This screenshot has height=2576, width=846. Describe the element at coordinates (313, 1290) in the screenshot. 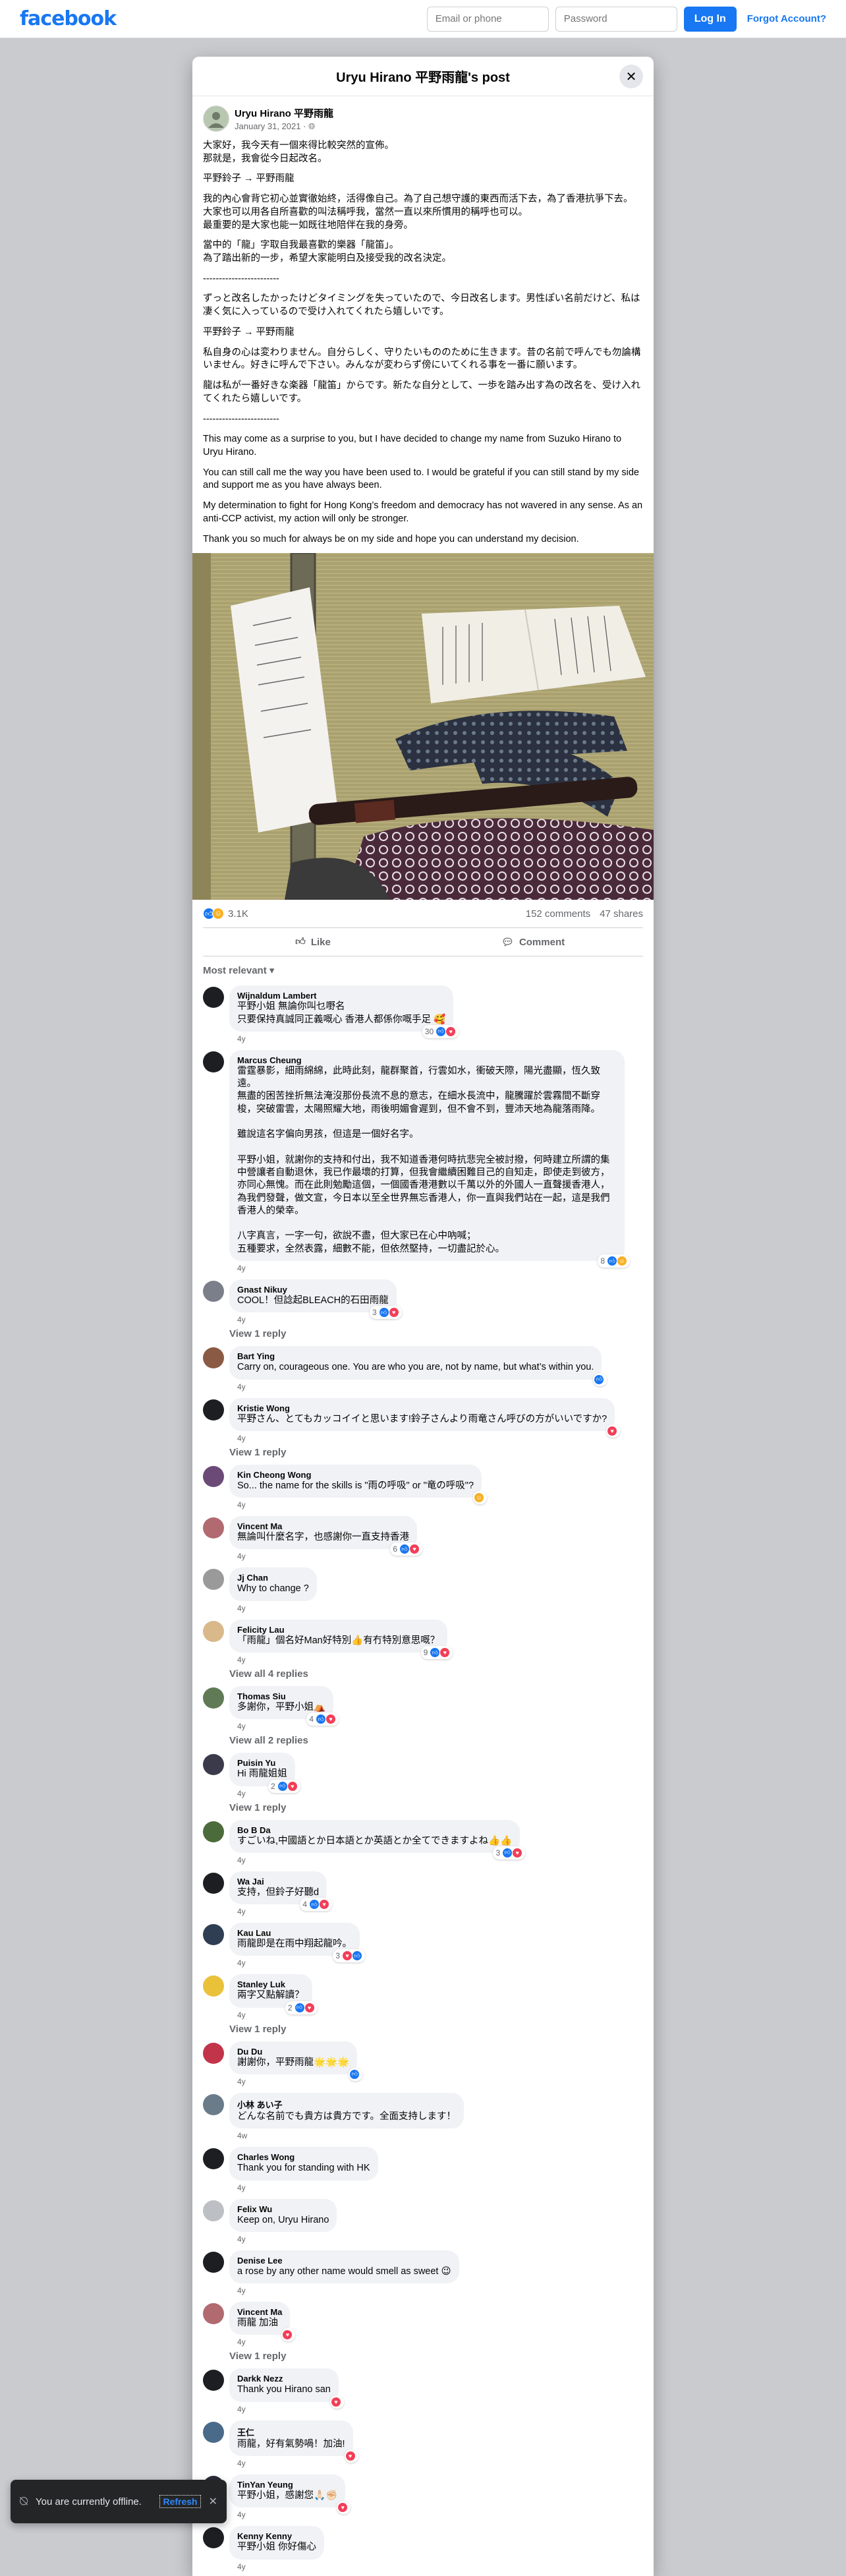

I see `commenter-name: Gnast Nikuy` at that location.